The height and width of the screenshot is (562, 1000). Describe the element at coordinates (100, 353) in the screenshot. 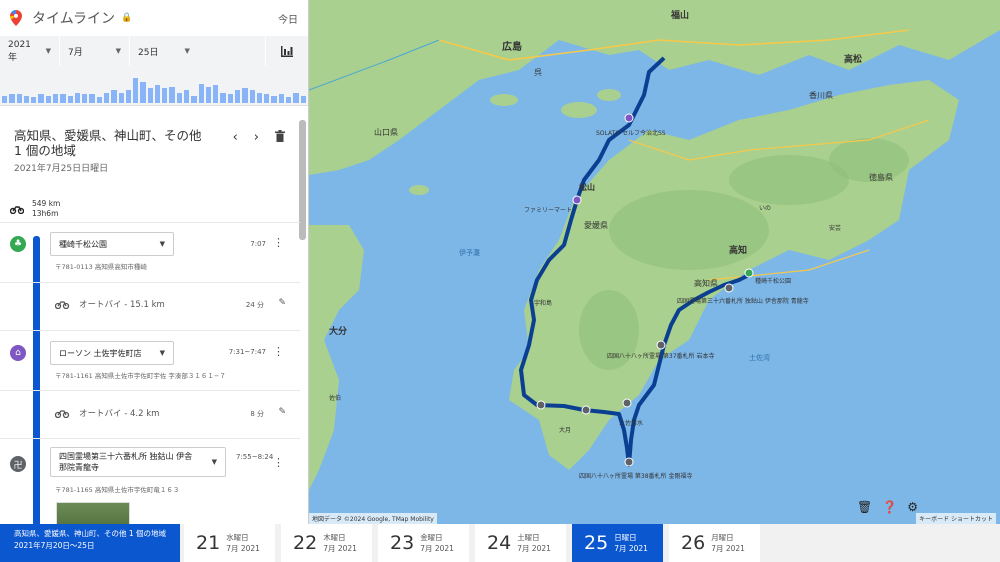

I see `place-name: ローソン 土佐宇佐町店` at that location.